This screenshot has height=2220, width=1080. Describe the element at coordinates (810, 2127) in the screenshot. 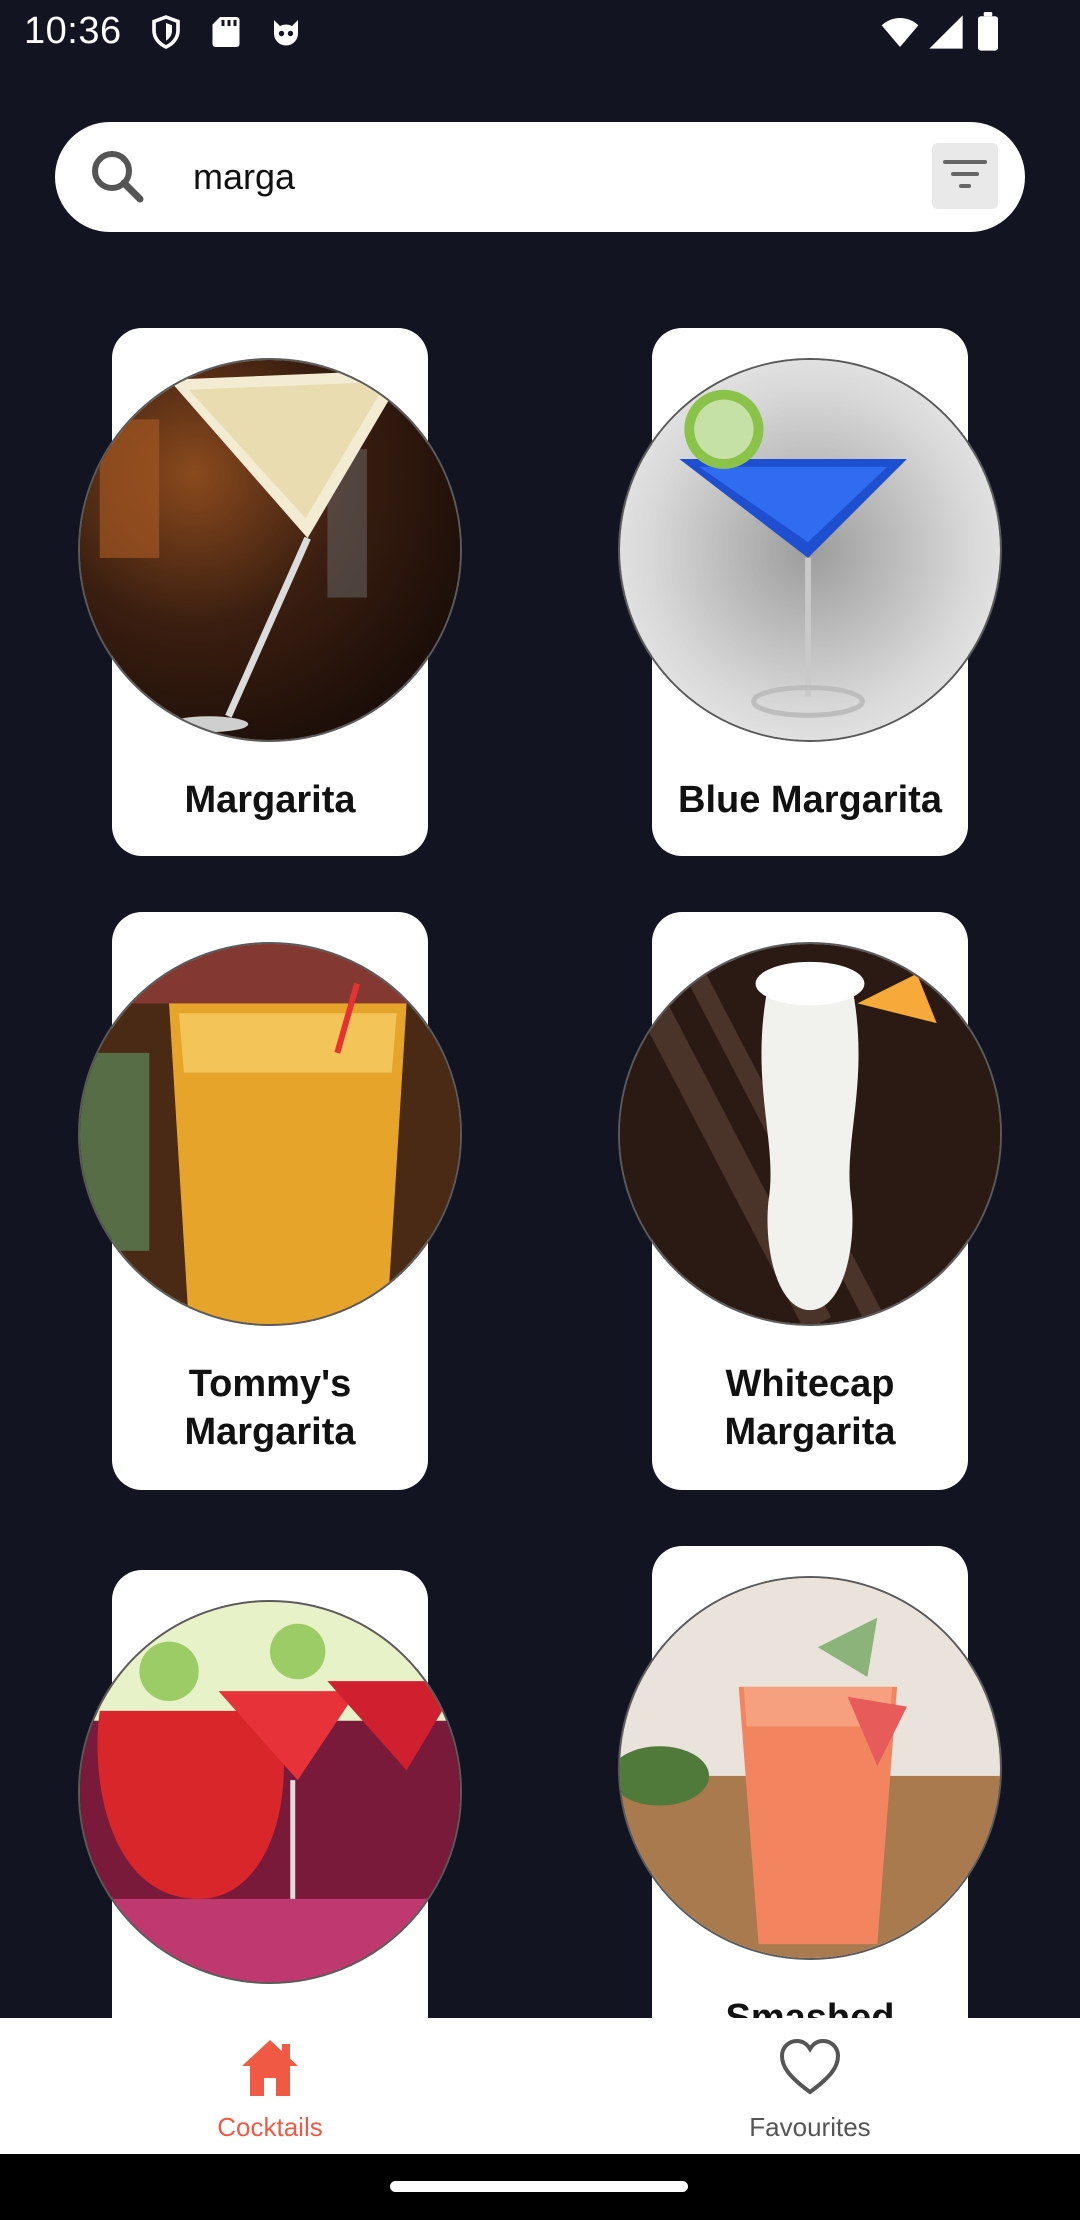

I see `nav-label-favourites: Favourites` at that location.